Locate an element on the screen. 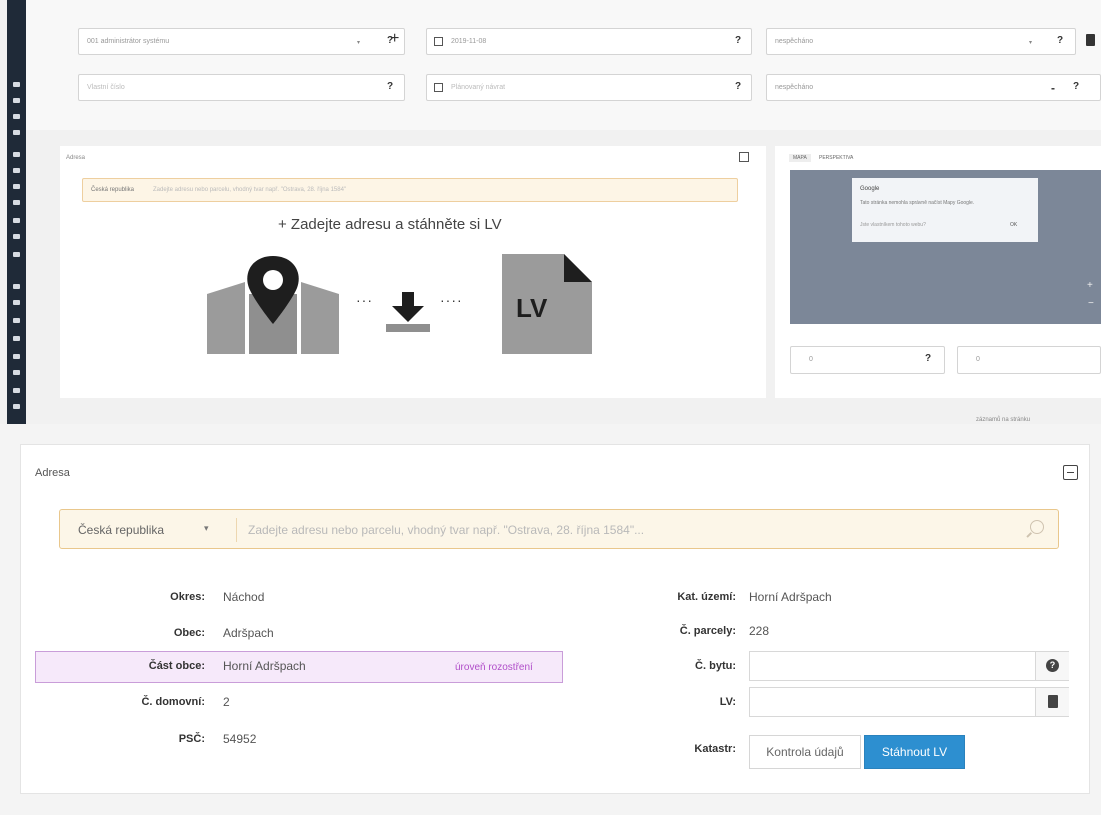  search-icon is located at coordinates (1037, 527).